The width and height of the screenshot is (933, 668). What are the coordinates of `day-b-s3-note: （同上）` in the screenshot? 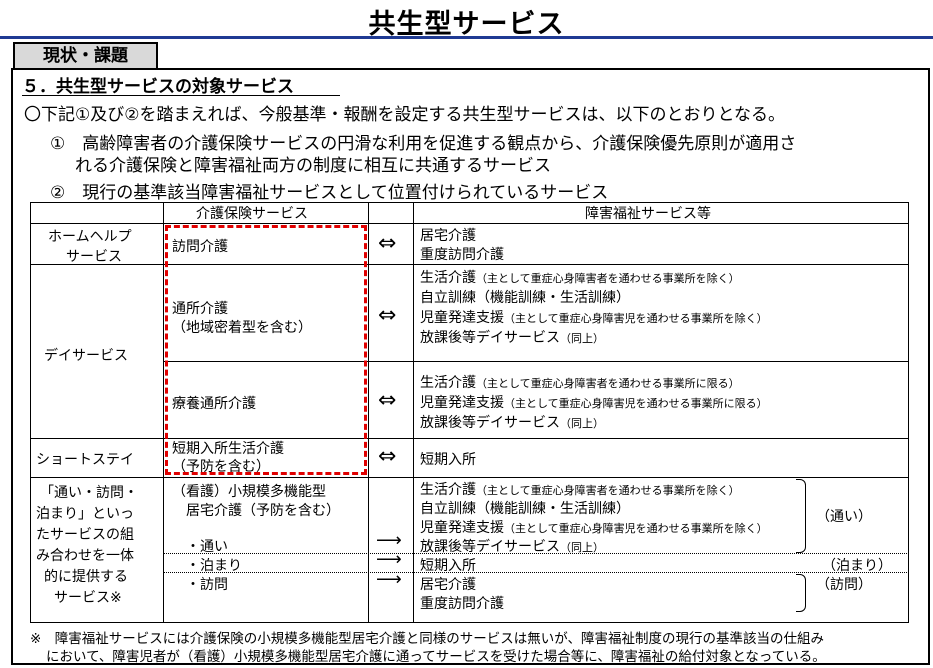 It's located at (582, 423).